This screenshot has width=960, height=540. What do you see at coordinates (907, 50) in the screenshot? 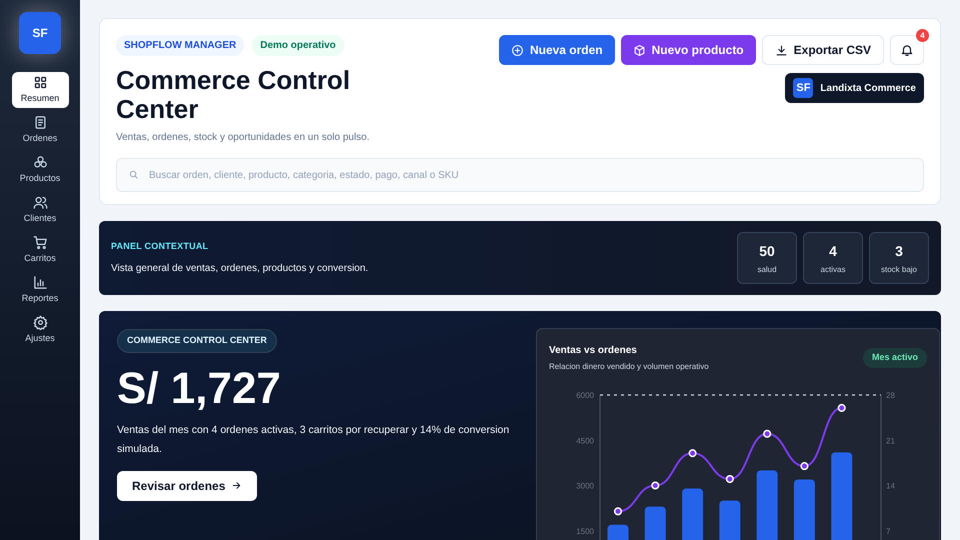
I see `bell-icon` at bounding box center [907, 50].